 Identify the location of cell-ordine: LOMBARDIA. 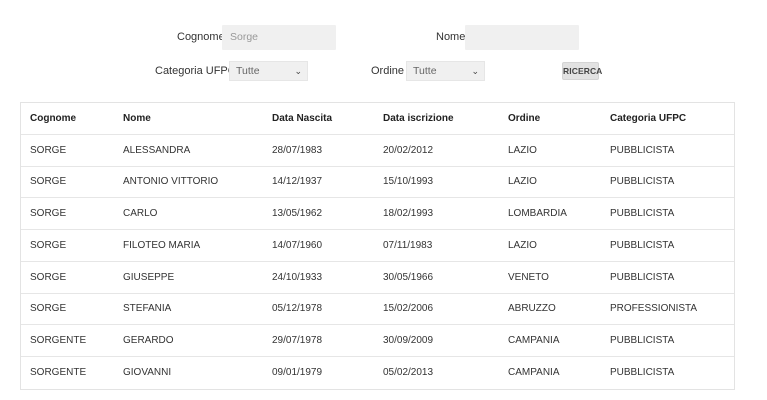
(537, 214).